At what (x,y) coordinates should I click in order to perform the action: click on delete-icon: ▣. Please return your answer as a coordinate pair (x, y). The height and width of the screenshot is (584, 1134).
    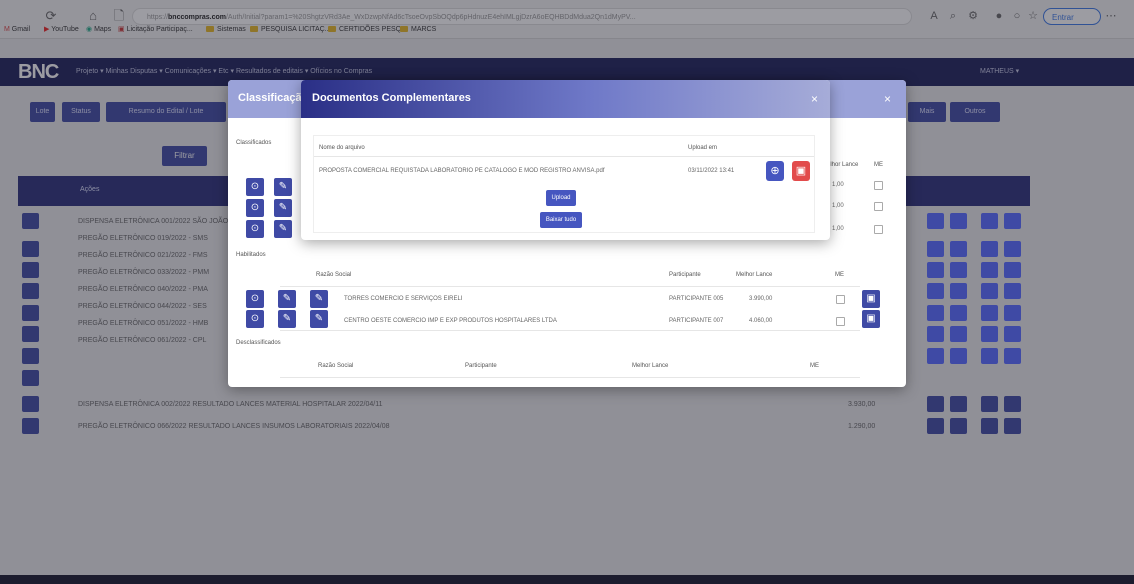
    Looking at the image, I should click on (801, 171).